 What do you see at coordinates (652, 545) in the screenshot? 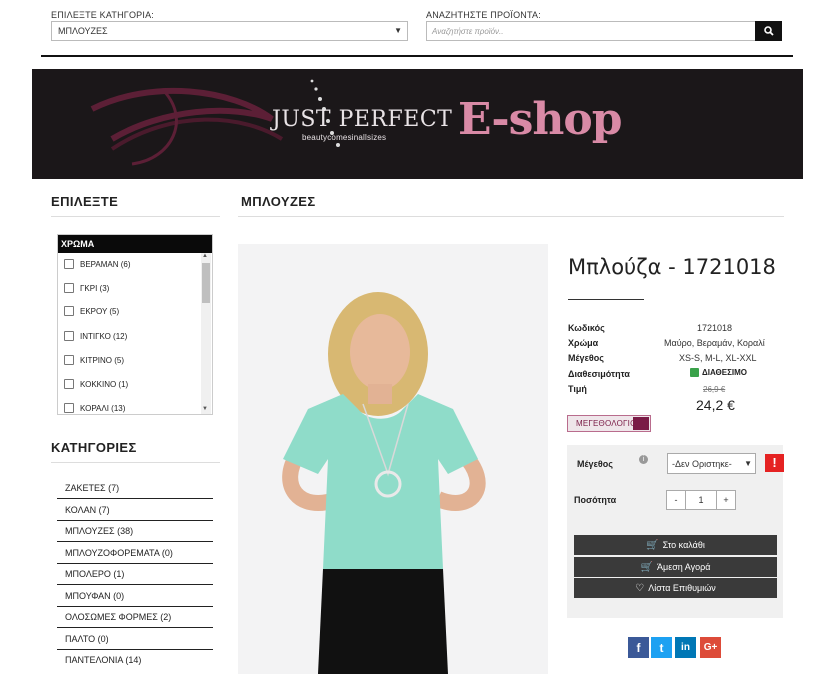
I see `cart-icon: 🛒` at bounding box center [652, 545].